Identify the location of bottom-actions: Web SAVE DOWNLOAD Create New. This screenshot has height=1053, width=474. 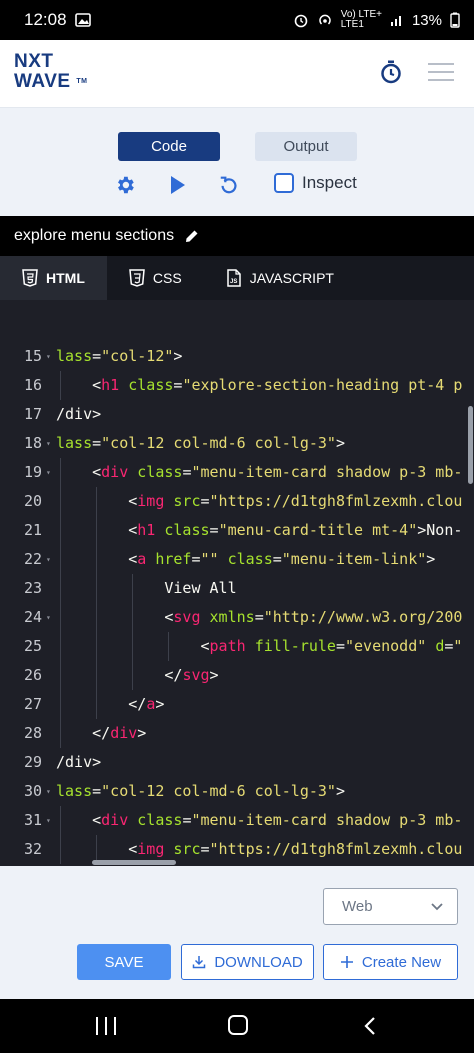
(237, 932).